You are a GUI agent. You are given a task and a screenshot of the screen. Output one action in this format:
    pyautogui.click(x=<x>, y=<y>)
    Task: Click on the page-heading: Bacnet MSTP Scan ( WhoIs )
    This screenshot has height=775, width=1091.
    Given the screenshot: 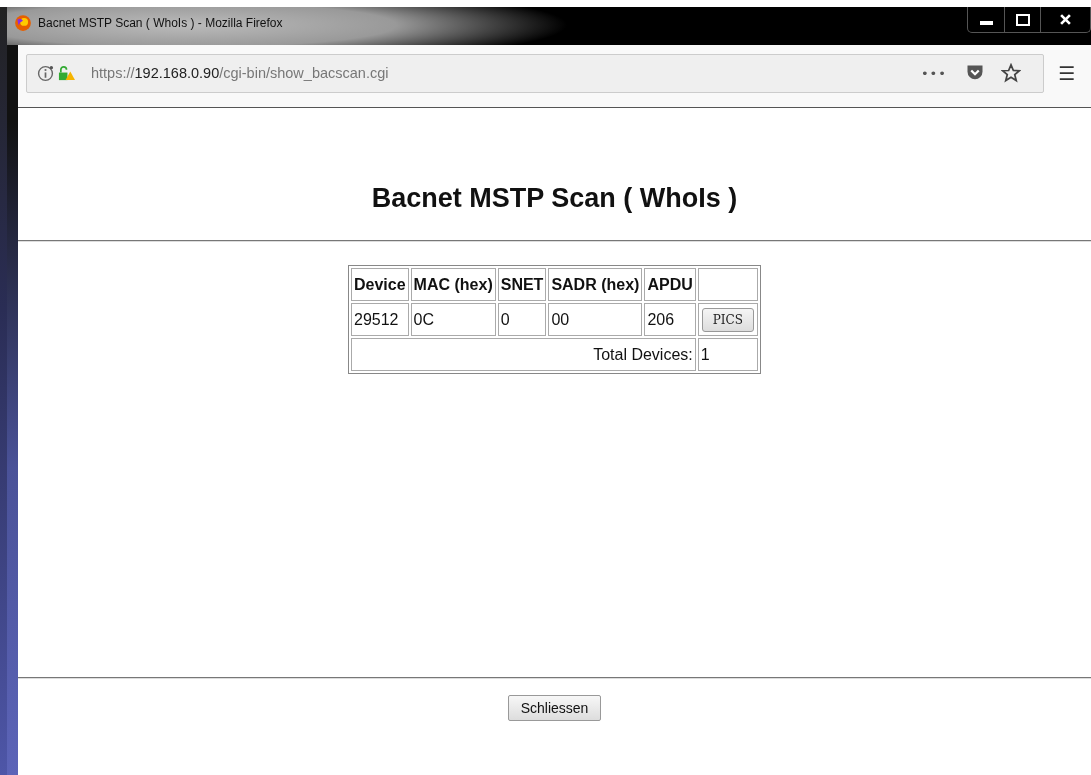 What is the action you would take?
    pyautogui.click(x=554, y=198)
    